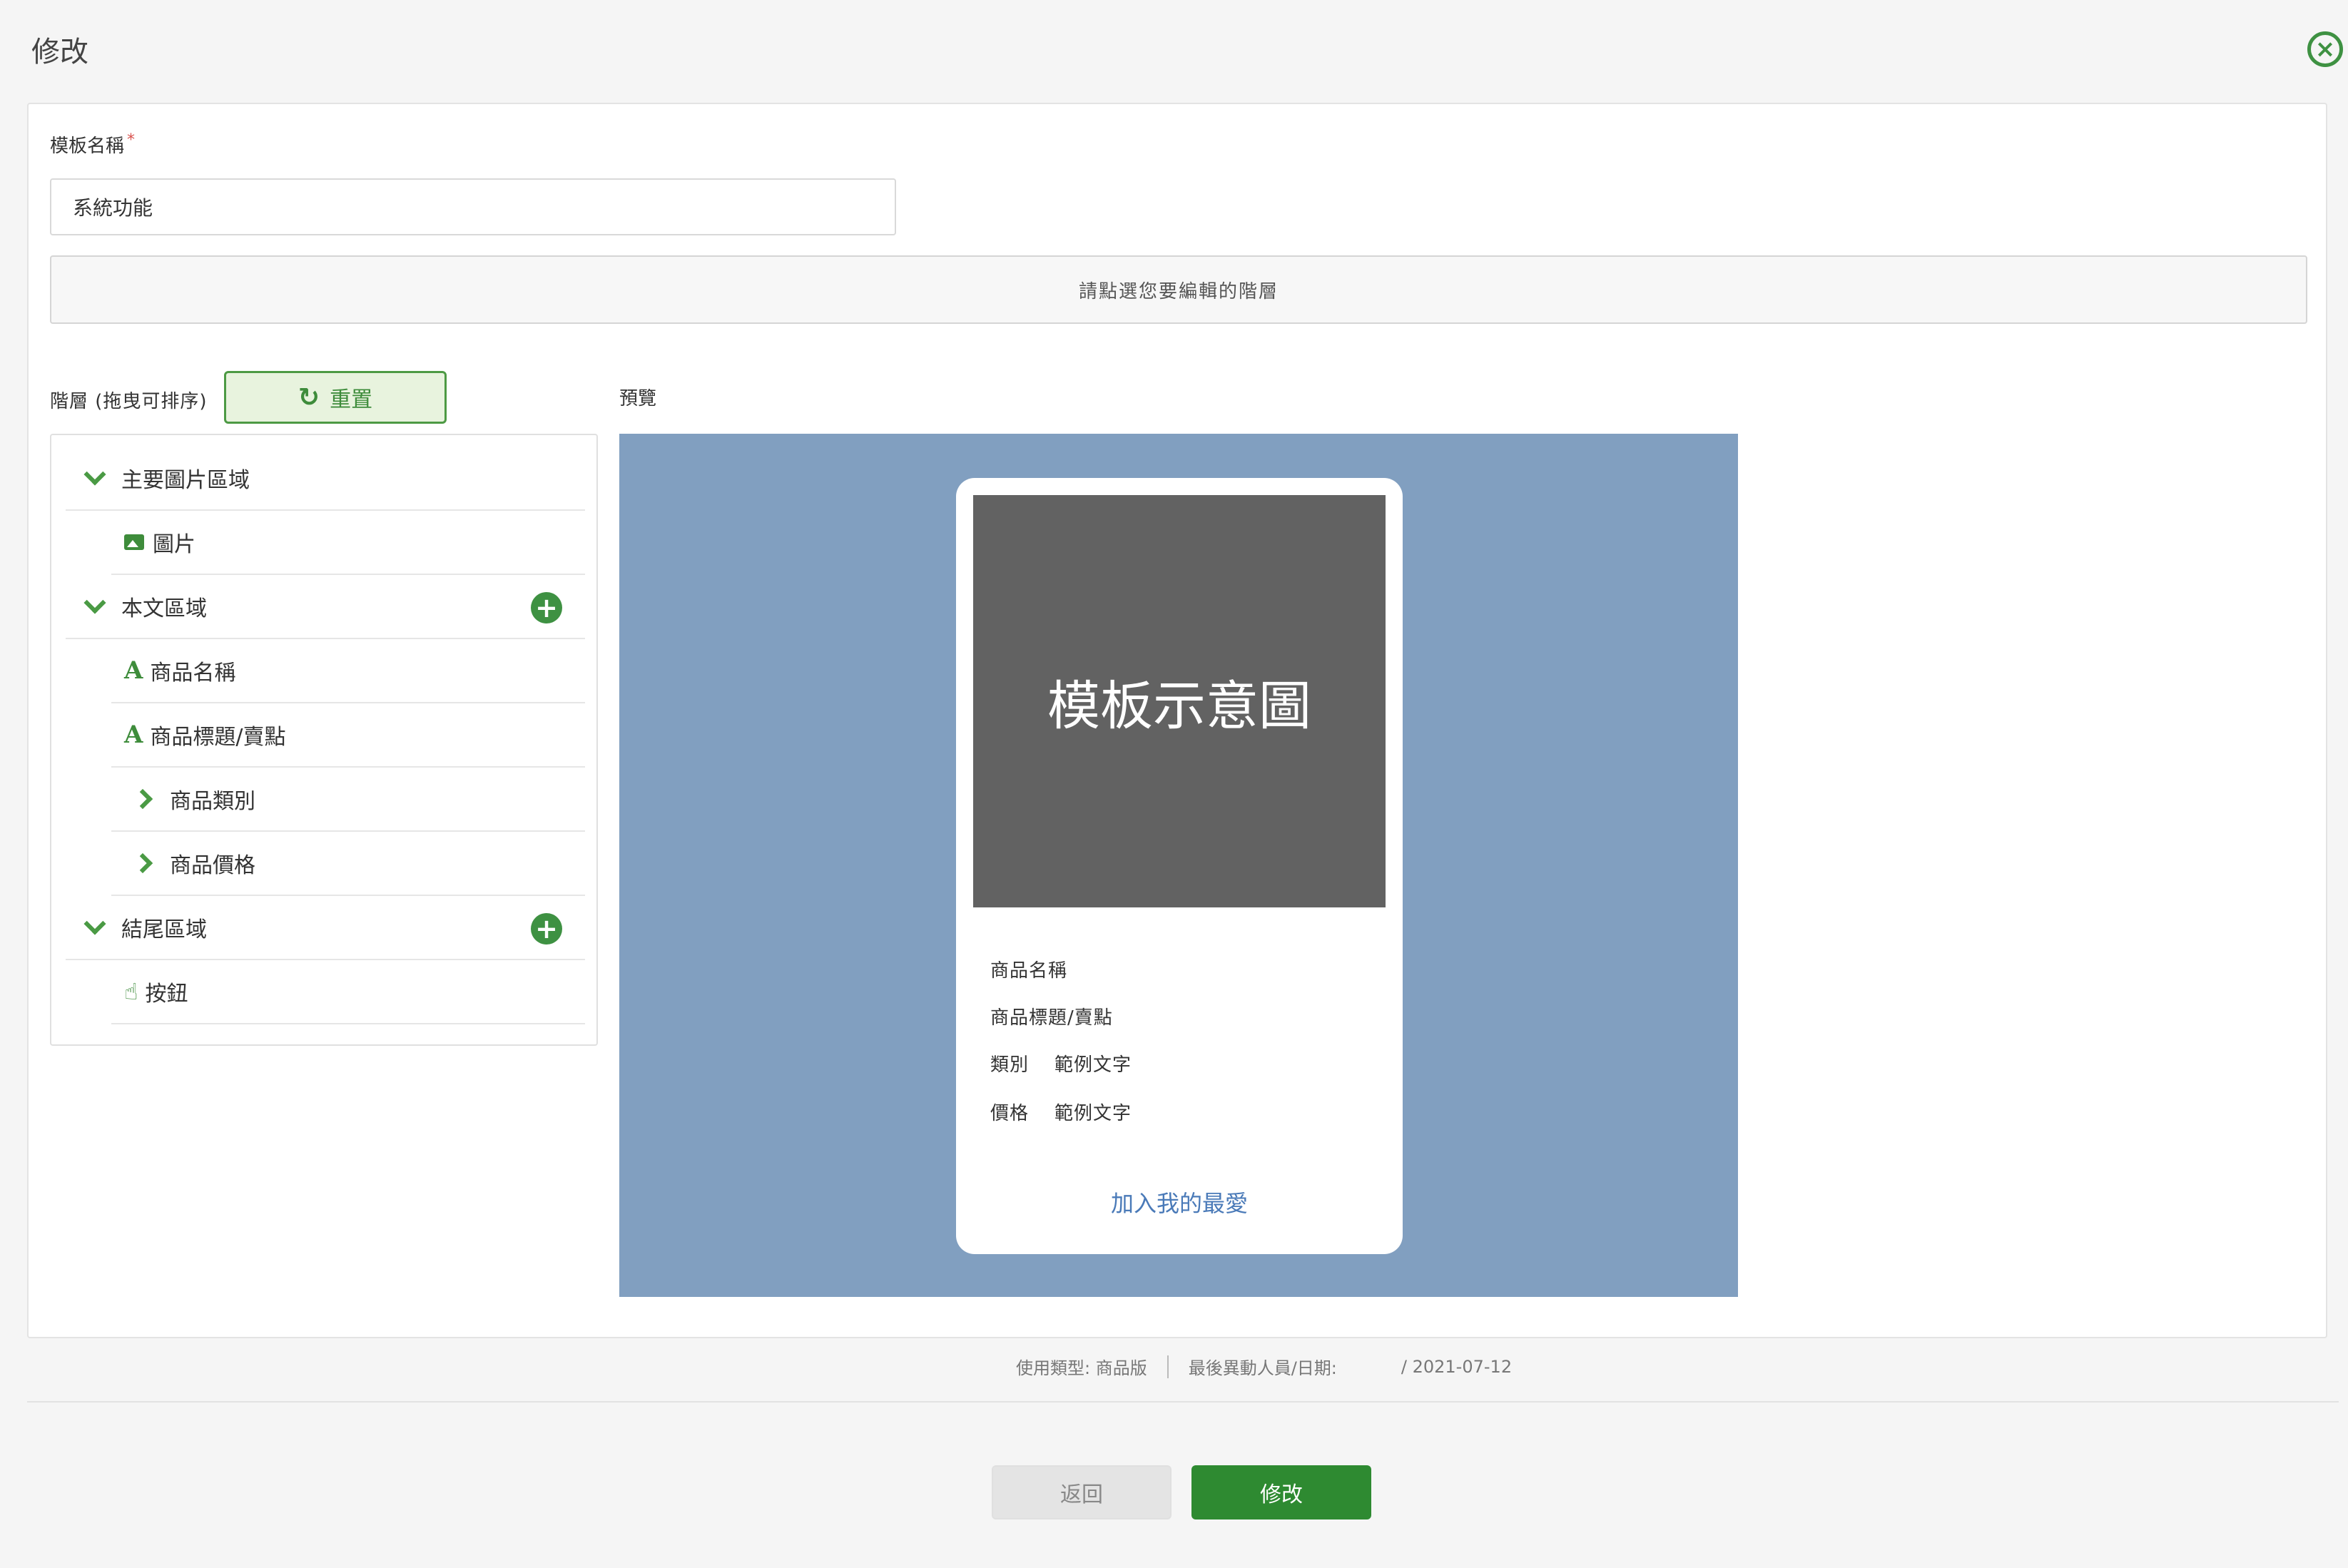  I want to click on preview-image-placeholder: 模板示意圖, so click(1179, 701).